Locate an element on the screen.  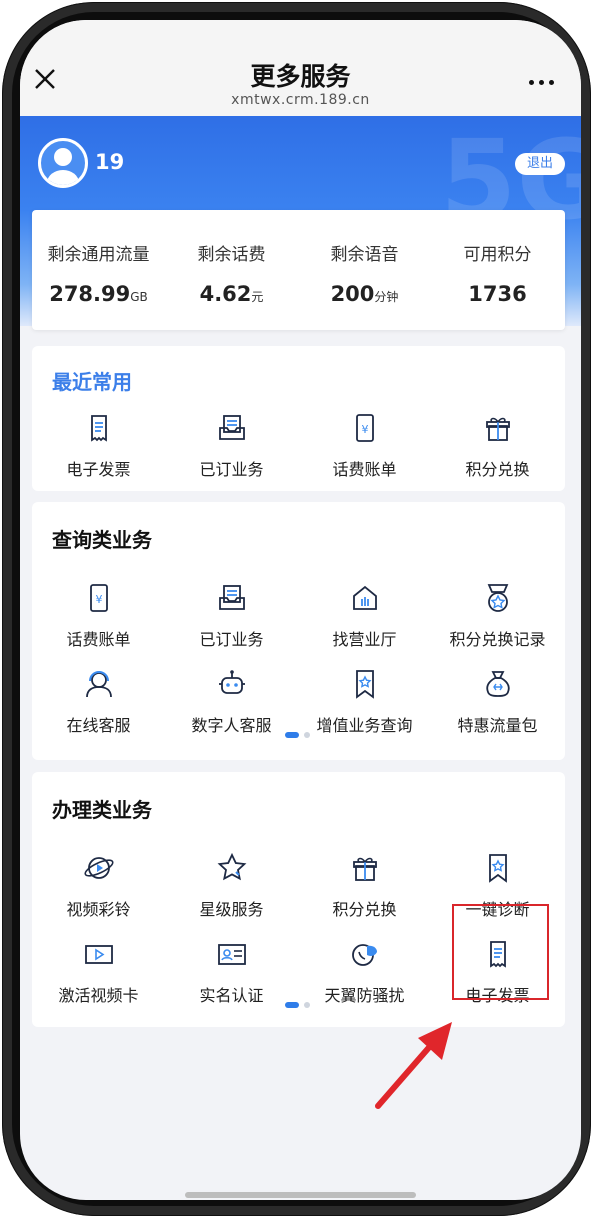
planet-play-icon is located at coordinates (99, 868).